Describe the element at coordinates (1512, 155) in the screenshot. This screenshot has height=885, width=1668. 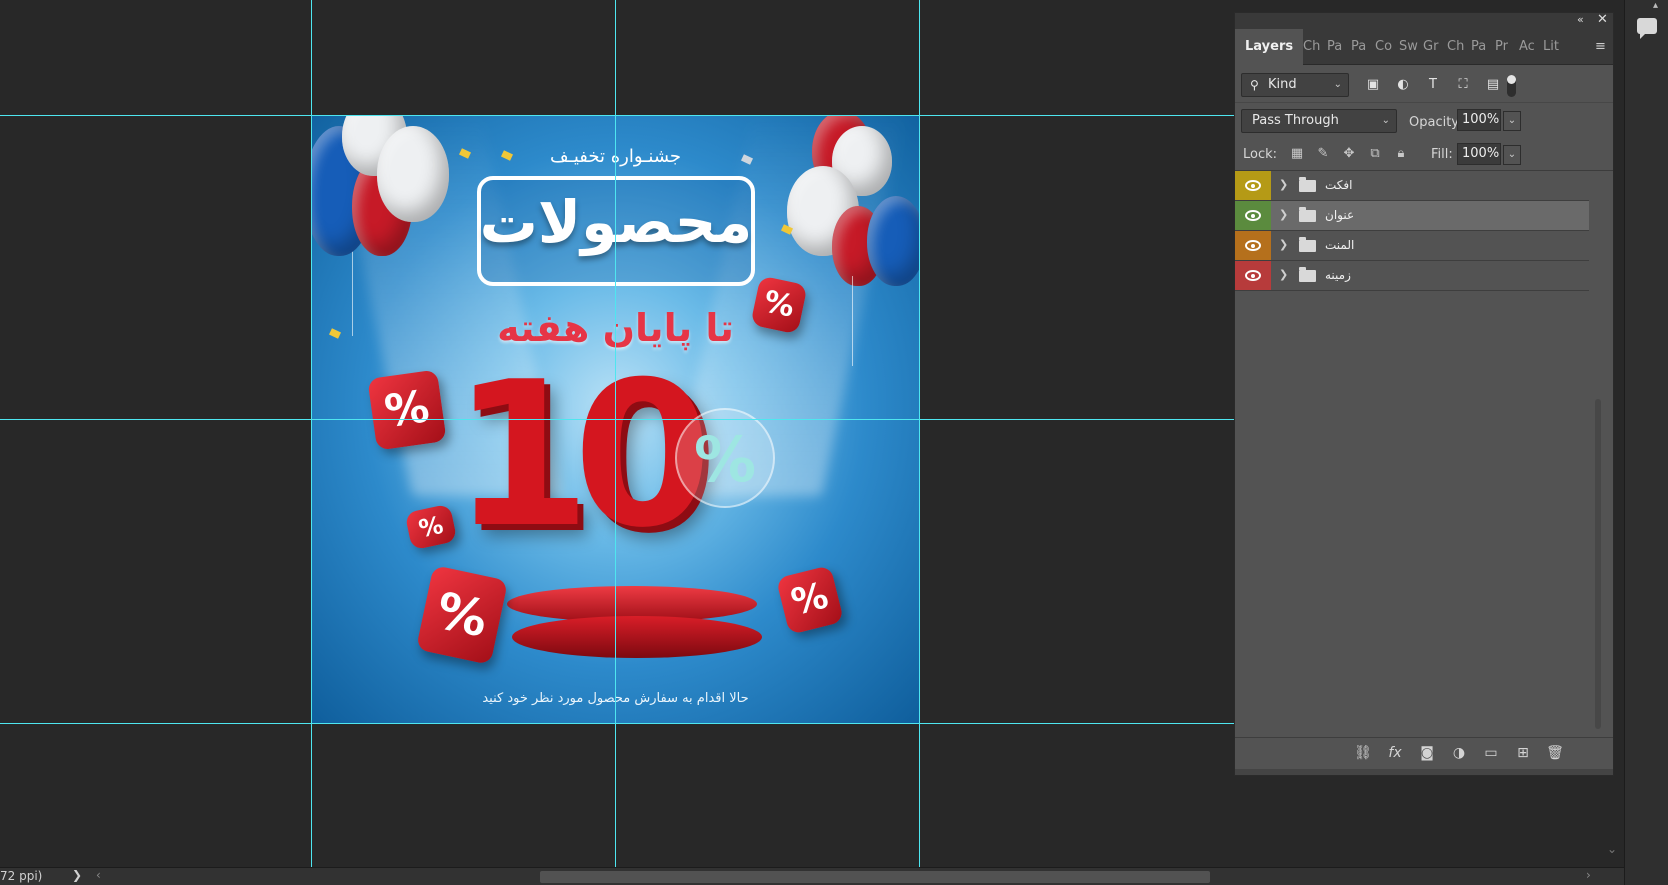
I see `fill-slider-toggle: ⌄` at that location.